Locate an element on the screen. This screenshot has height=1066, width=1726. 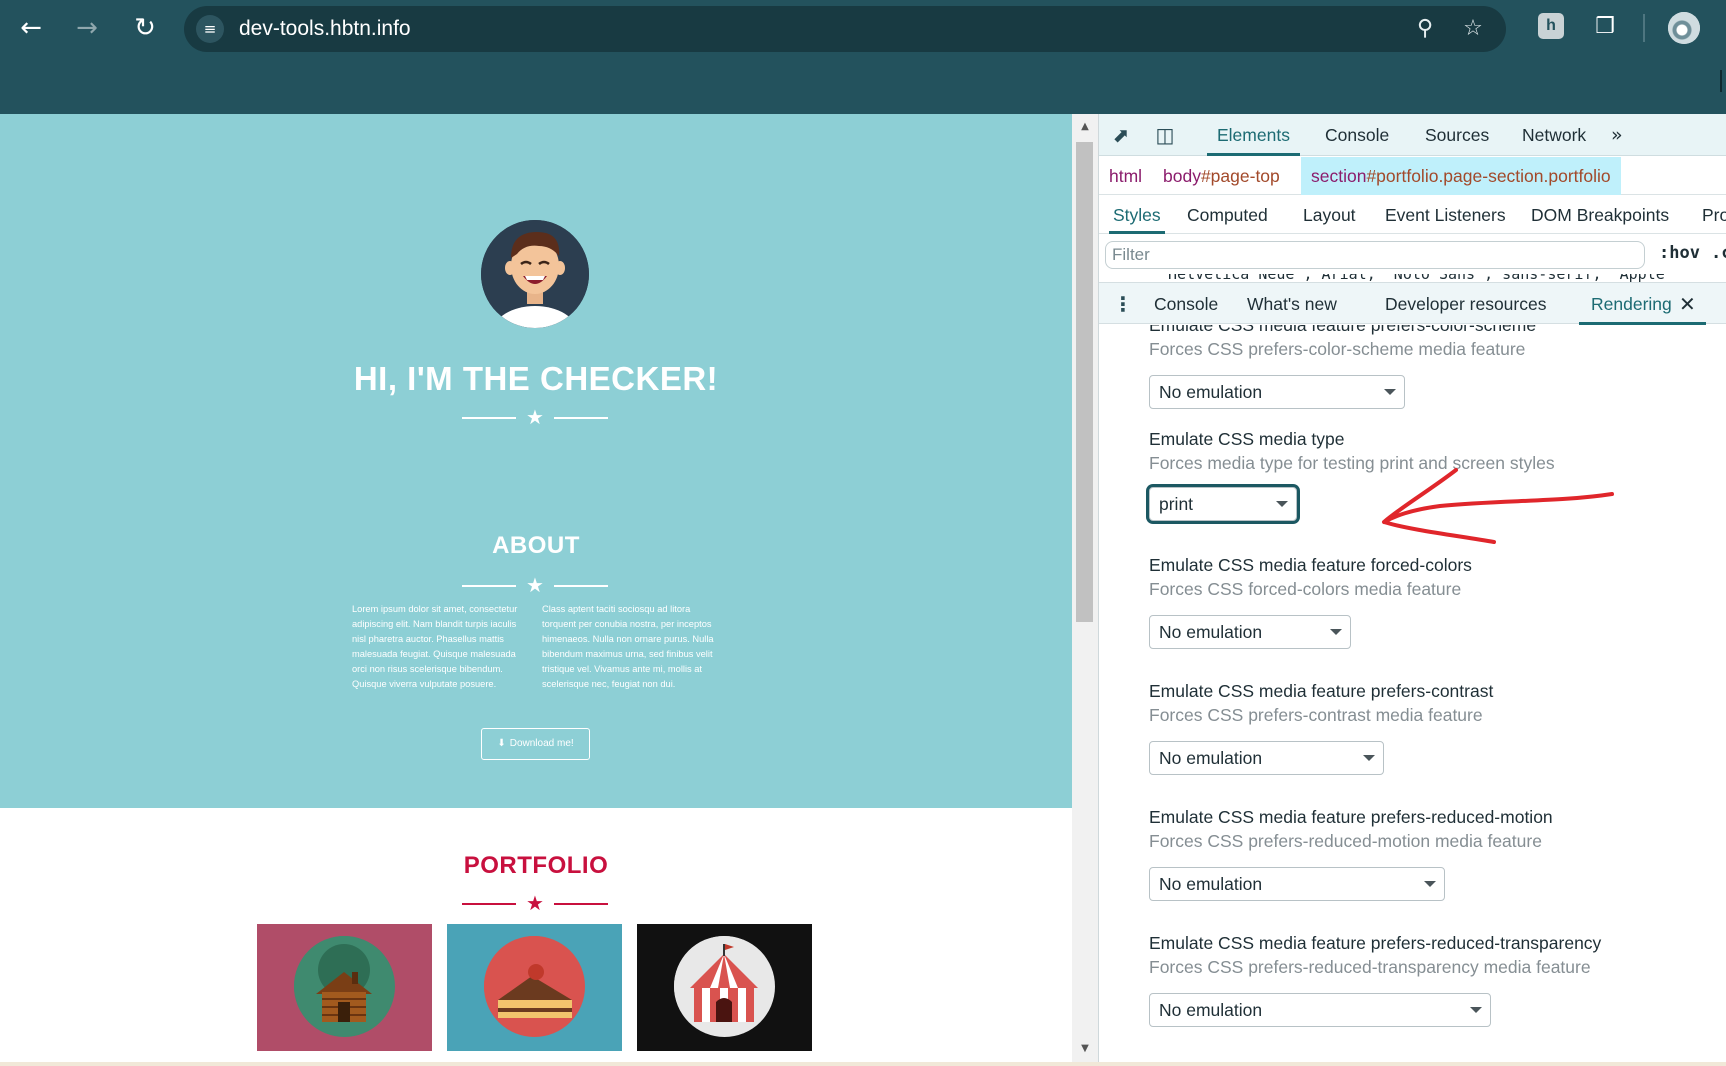
drawer-menu-icon: ⋮ is located at coordinates (1123, 304).